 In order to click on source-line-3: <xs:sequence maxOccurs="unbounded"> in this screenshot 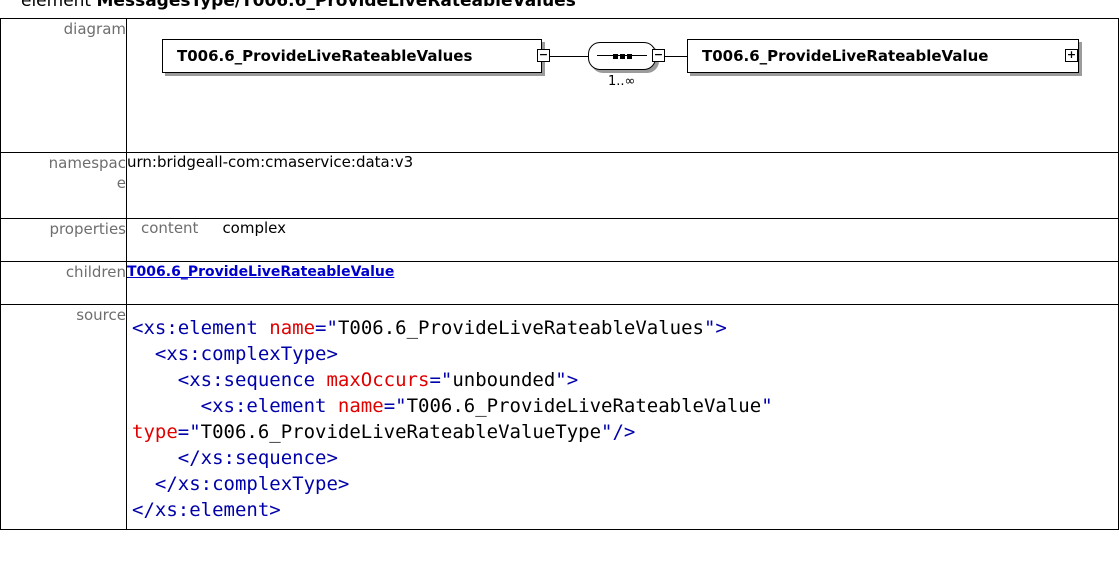, I will do `click(378, 380)`.